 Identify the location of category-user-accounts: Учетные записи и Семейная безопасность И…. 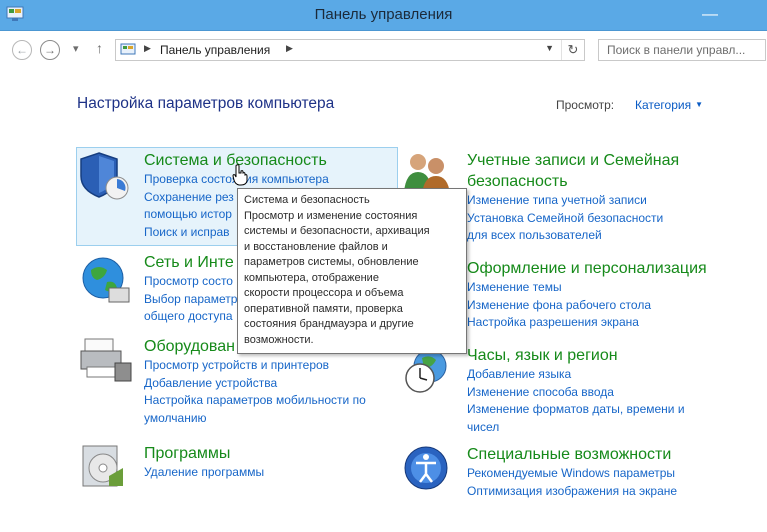
(565, 197).